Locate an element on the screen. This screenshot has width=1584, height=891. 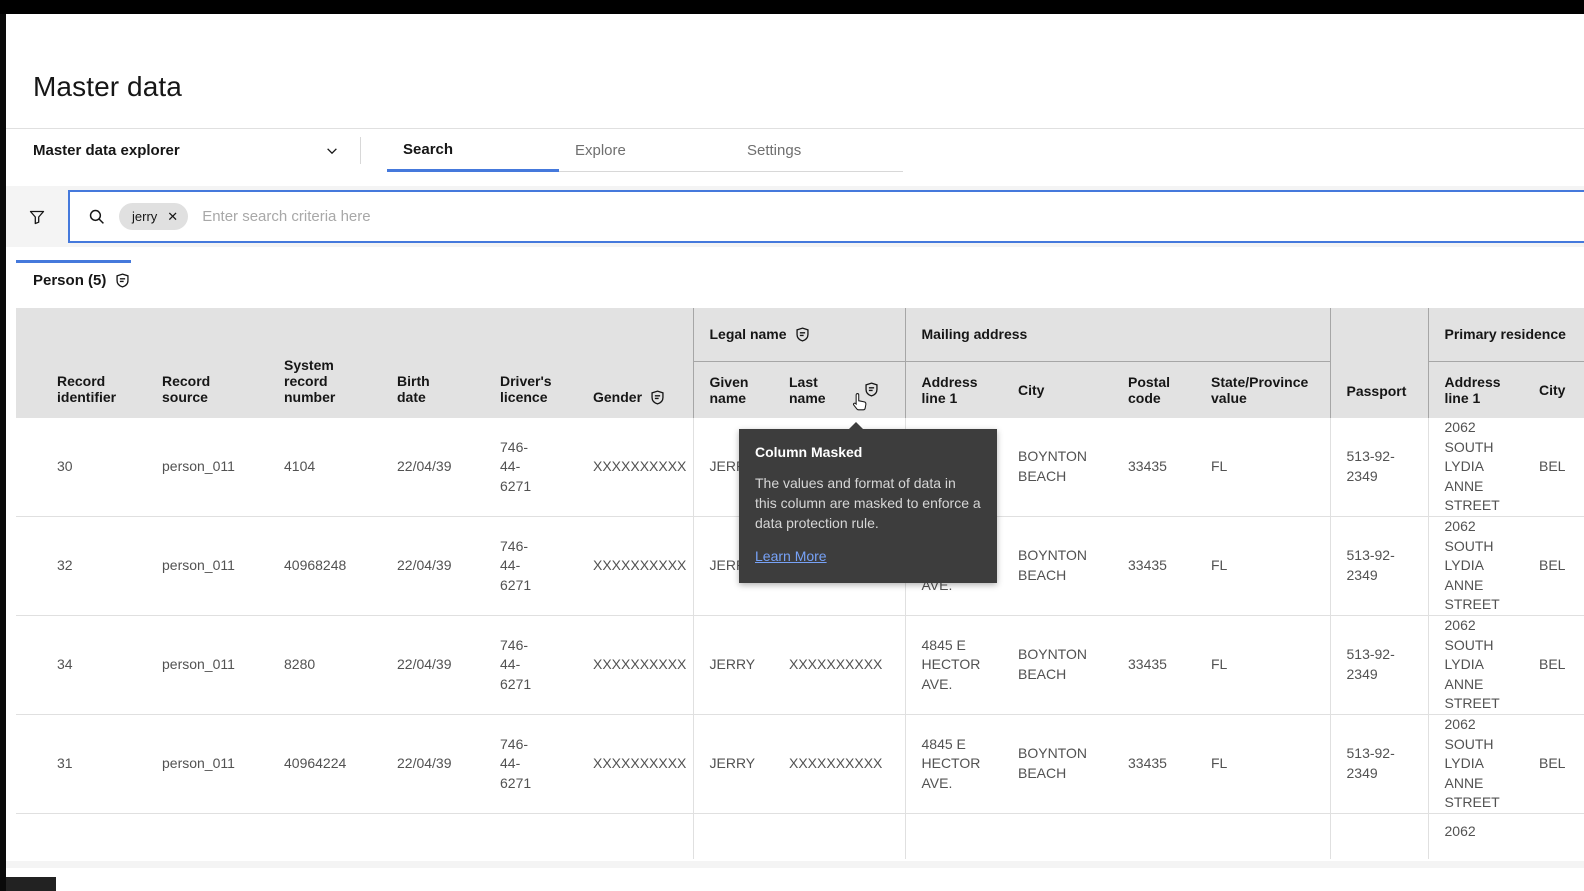
filter-button is located at coordinates (37, 216).